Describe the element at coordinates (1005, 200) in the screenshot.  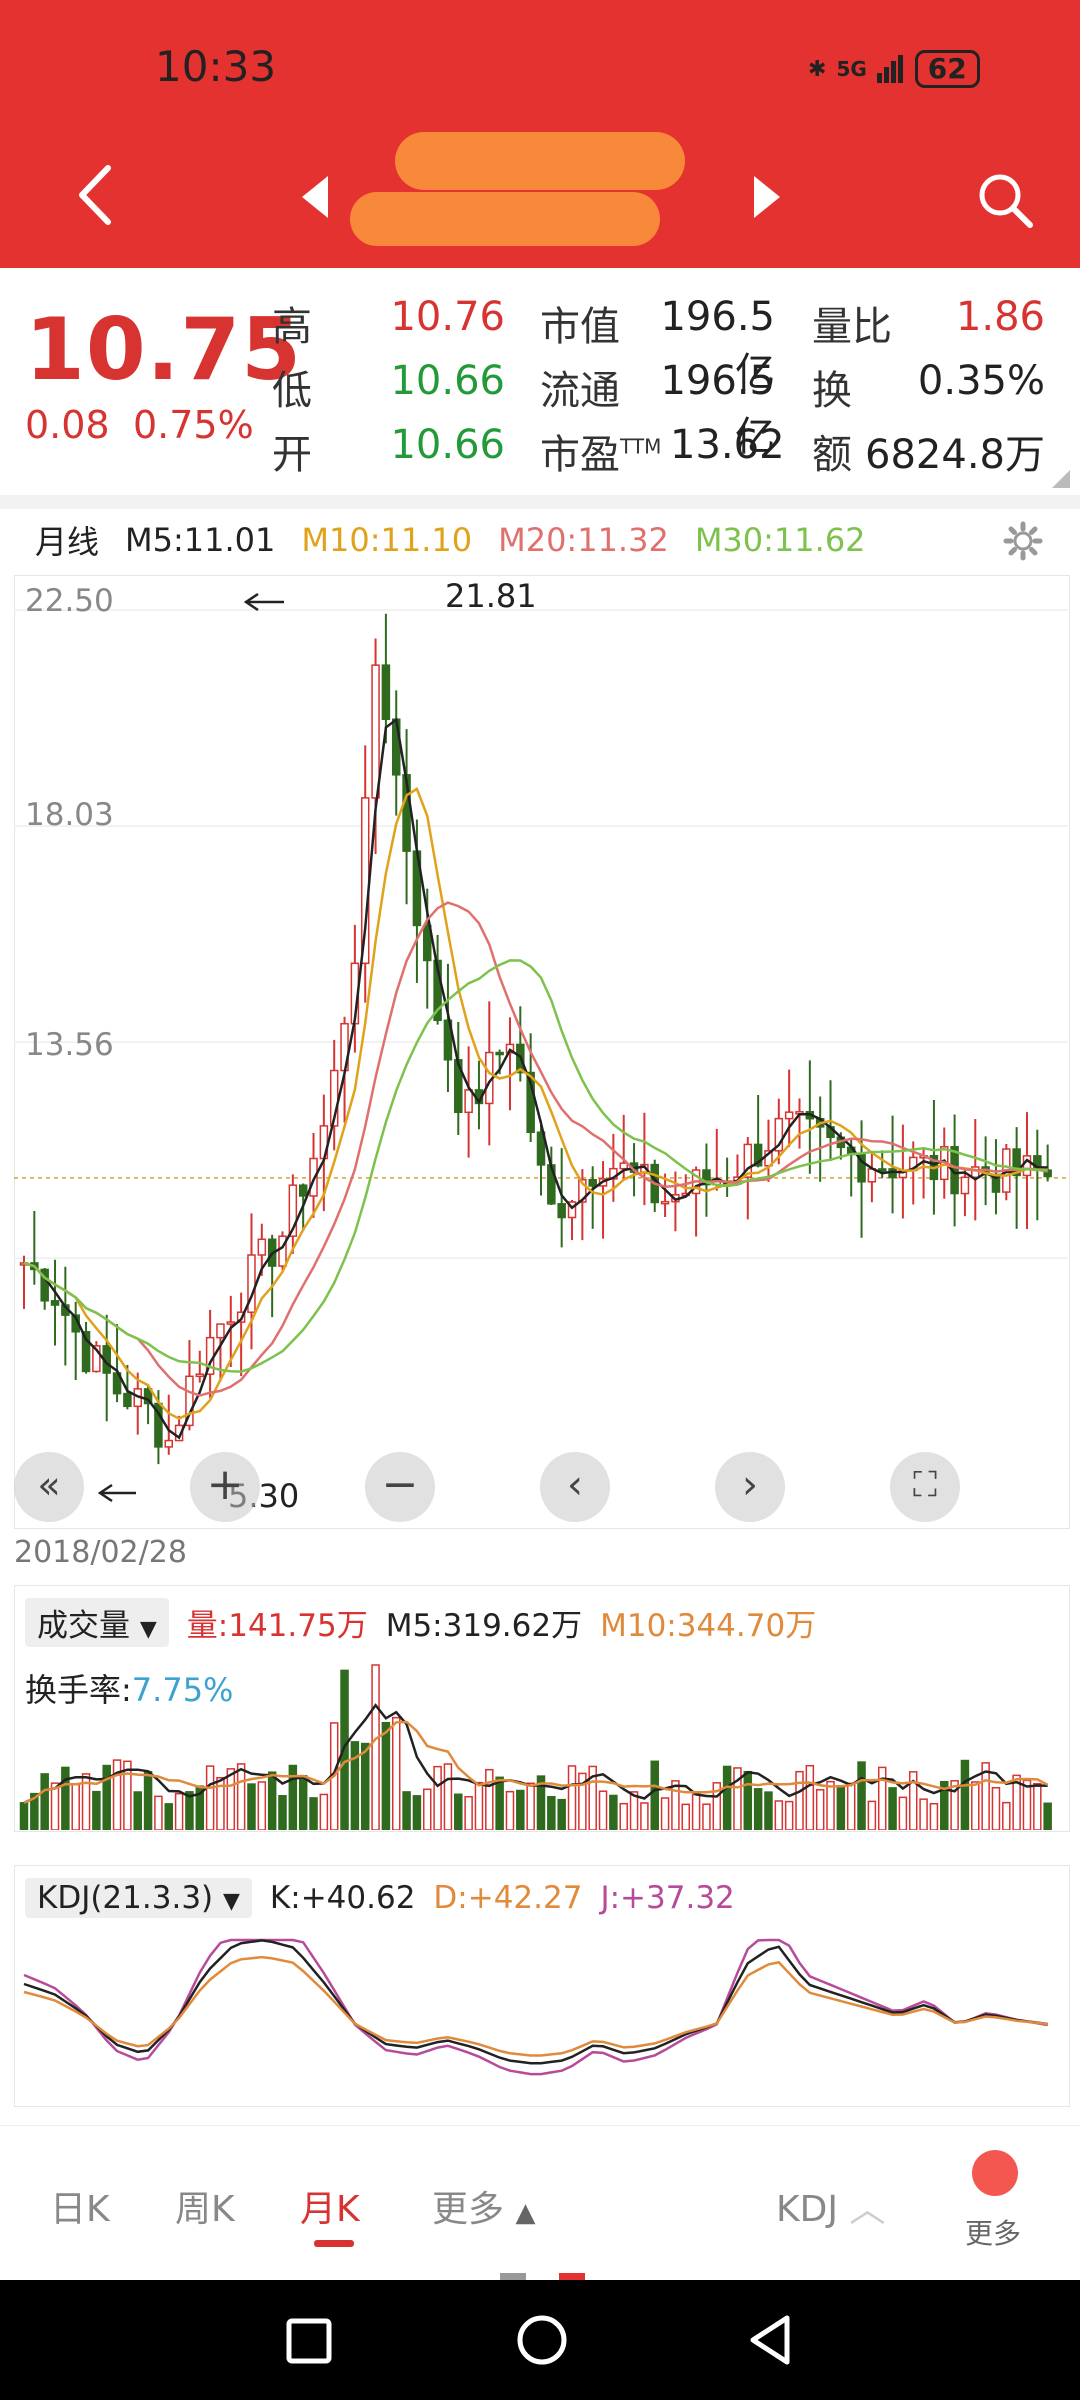
I see `search-icon` at that location.